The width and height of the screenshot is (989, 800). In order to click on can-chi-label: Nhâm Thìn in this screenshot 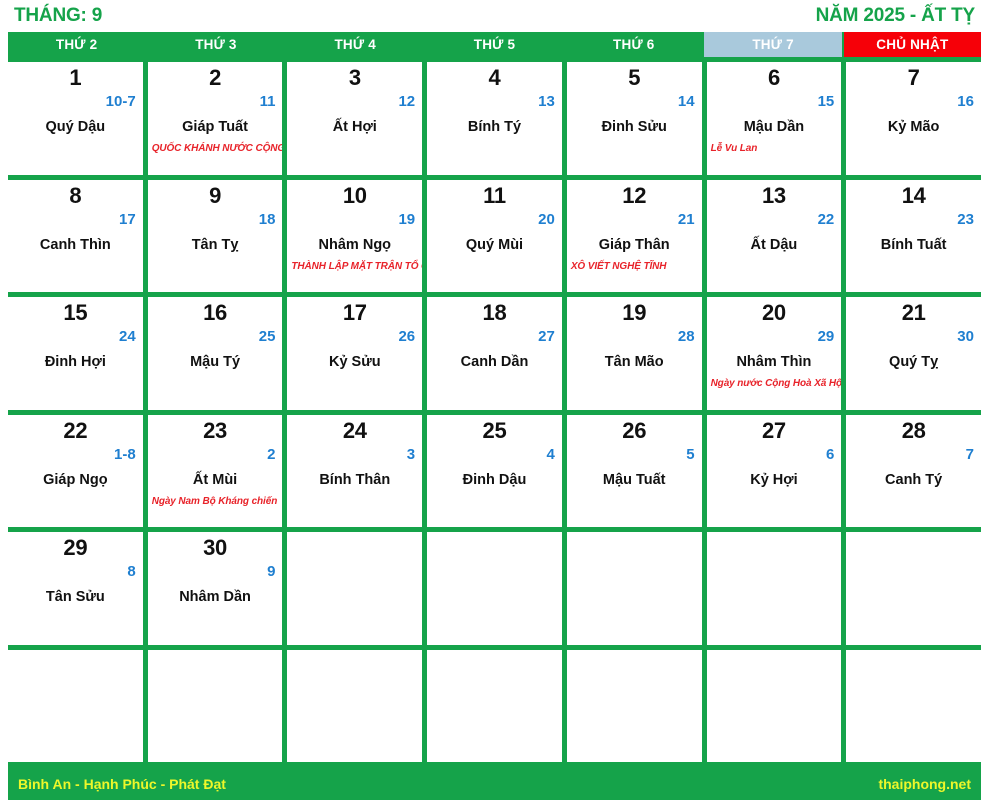, I will do `click(774, 362)`.